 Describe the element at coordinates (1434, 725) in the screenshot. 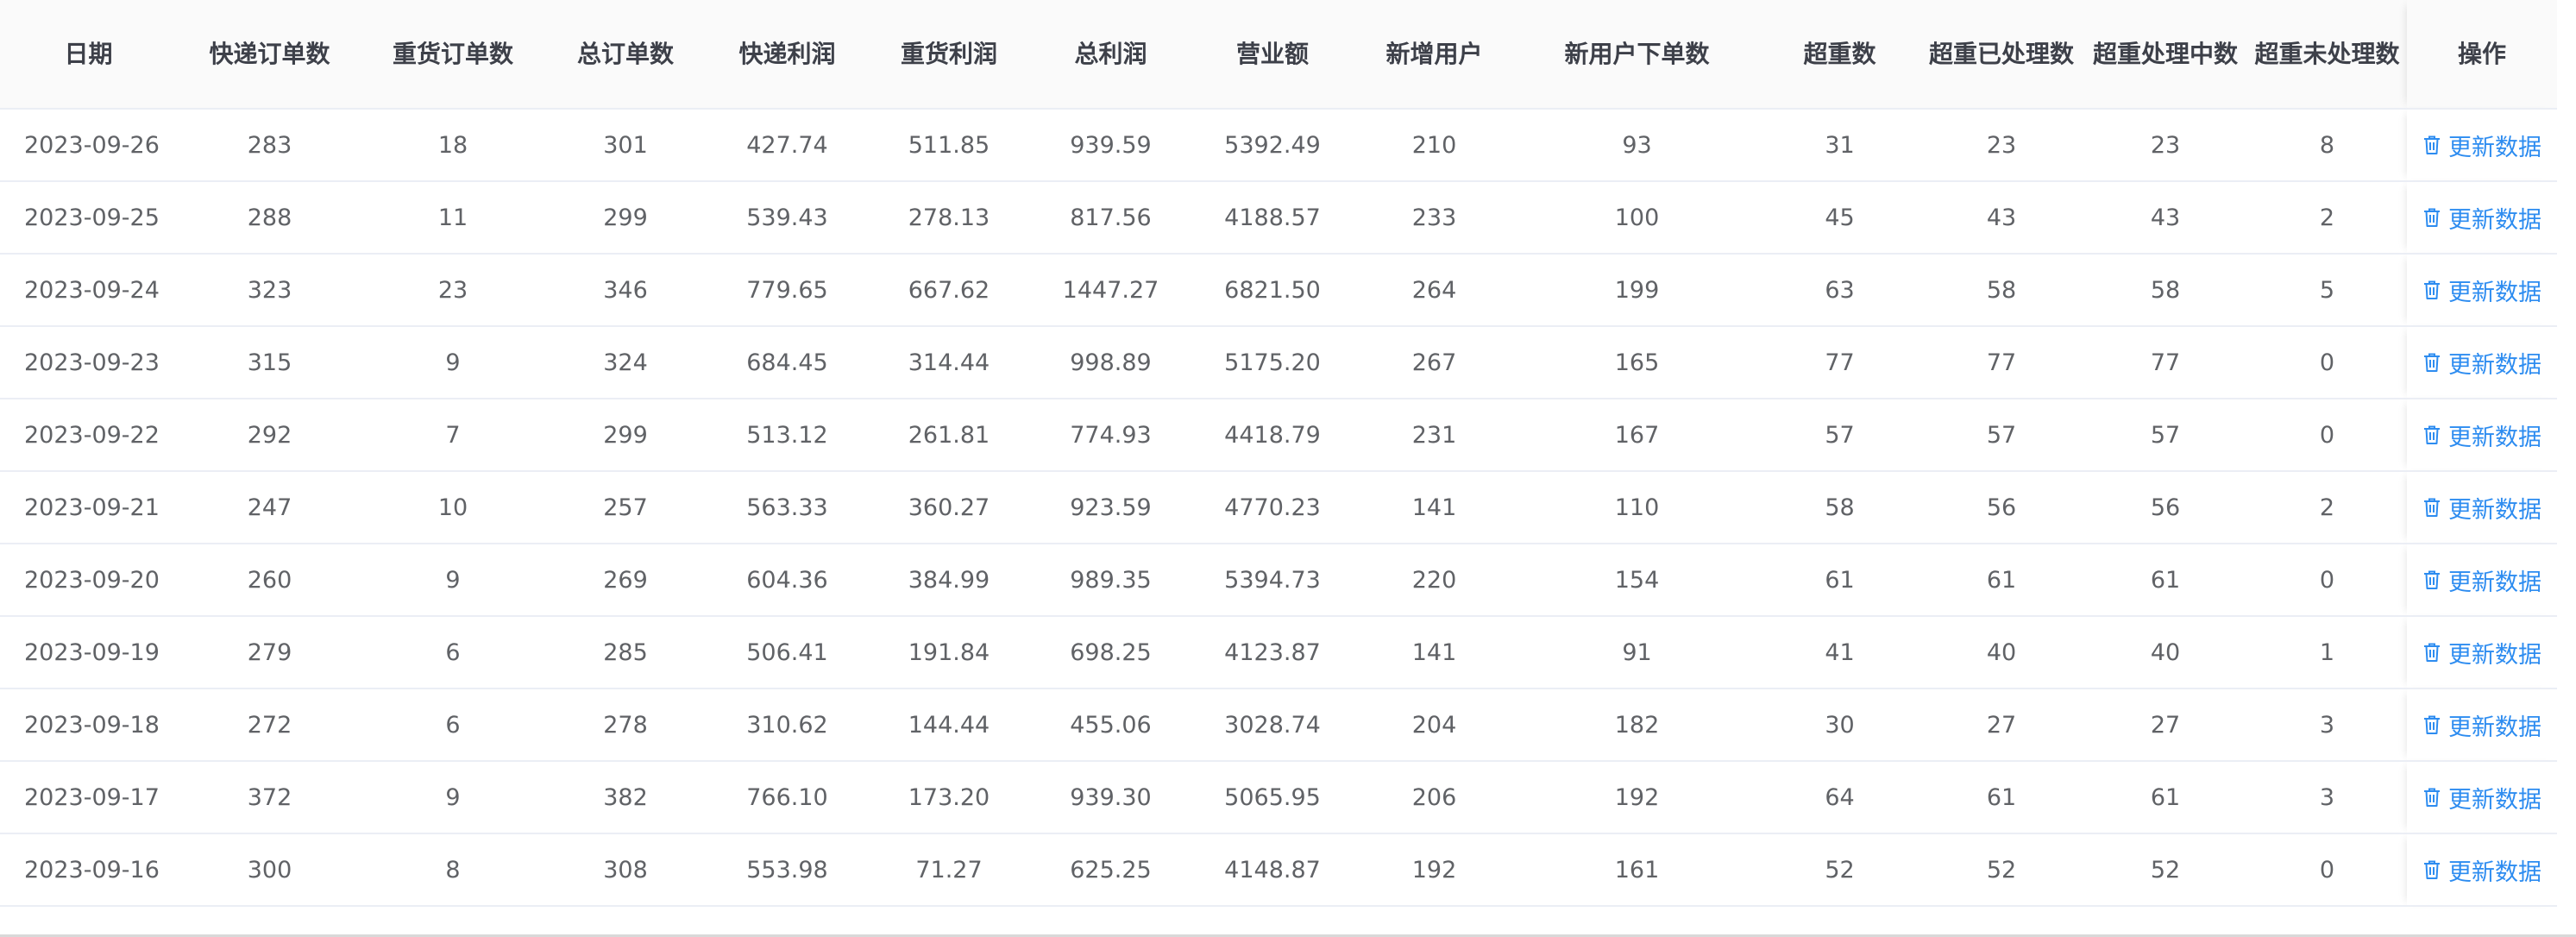

I see `cell-new-users: 204` at that location.